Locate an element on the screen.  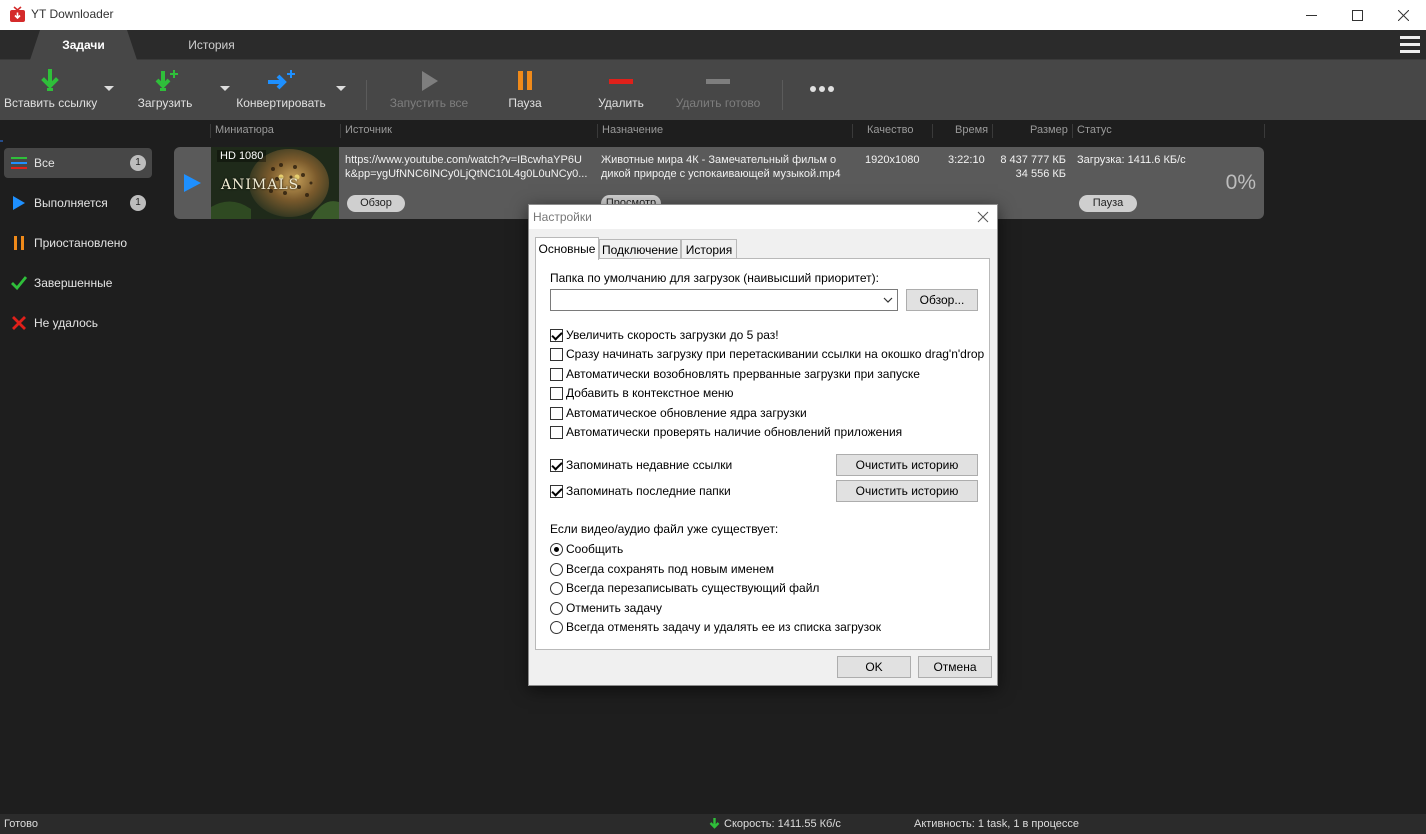
convert-arrow-icon is located at coordinates (281, 80).